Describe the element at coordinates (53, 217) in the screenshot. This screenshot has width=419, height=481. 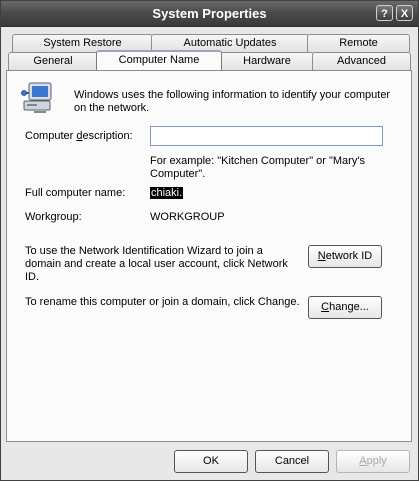
I see `workgroup-label: Workgroup:` at that location.